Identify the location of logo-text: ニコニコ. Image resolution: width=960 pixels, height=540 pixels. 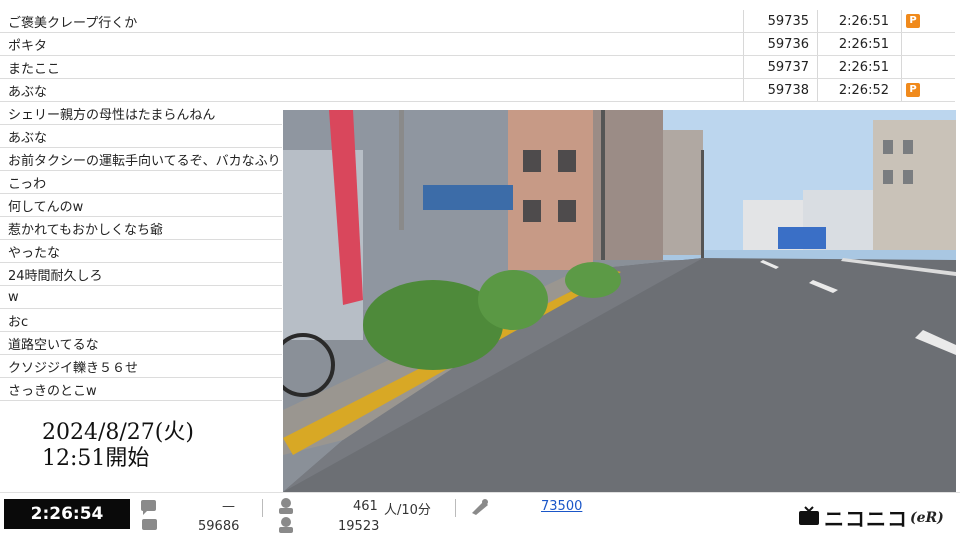
(866, 519).